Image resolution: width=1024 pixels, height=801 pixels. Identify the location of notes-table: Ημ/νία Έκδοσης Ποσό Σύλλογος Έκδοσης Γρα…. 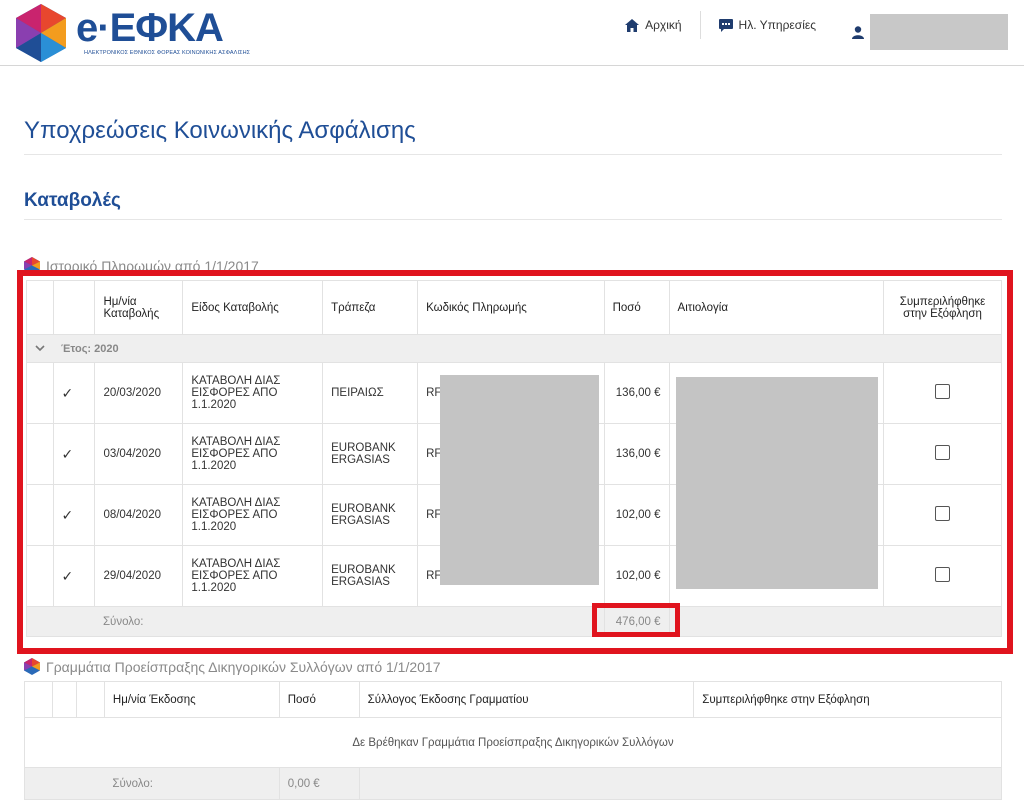
(513, 740).